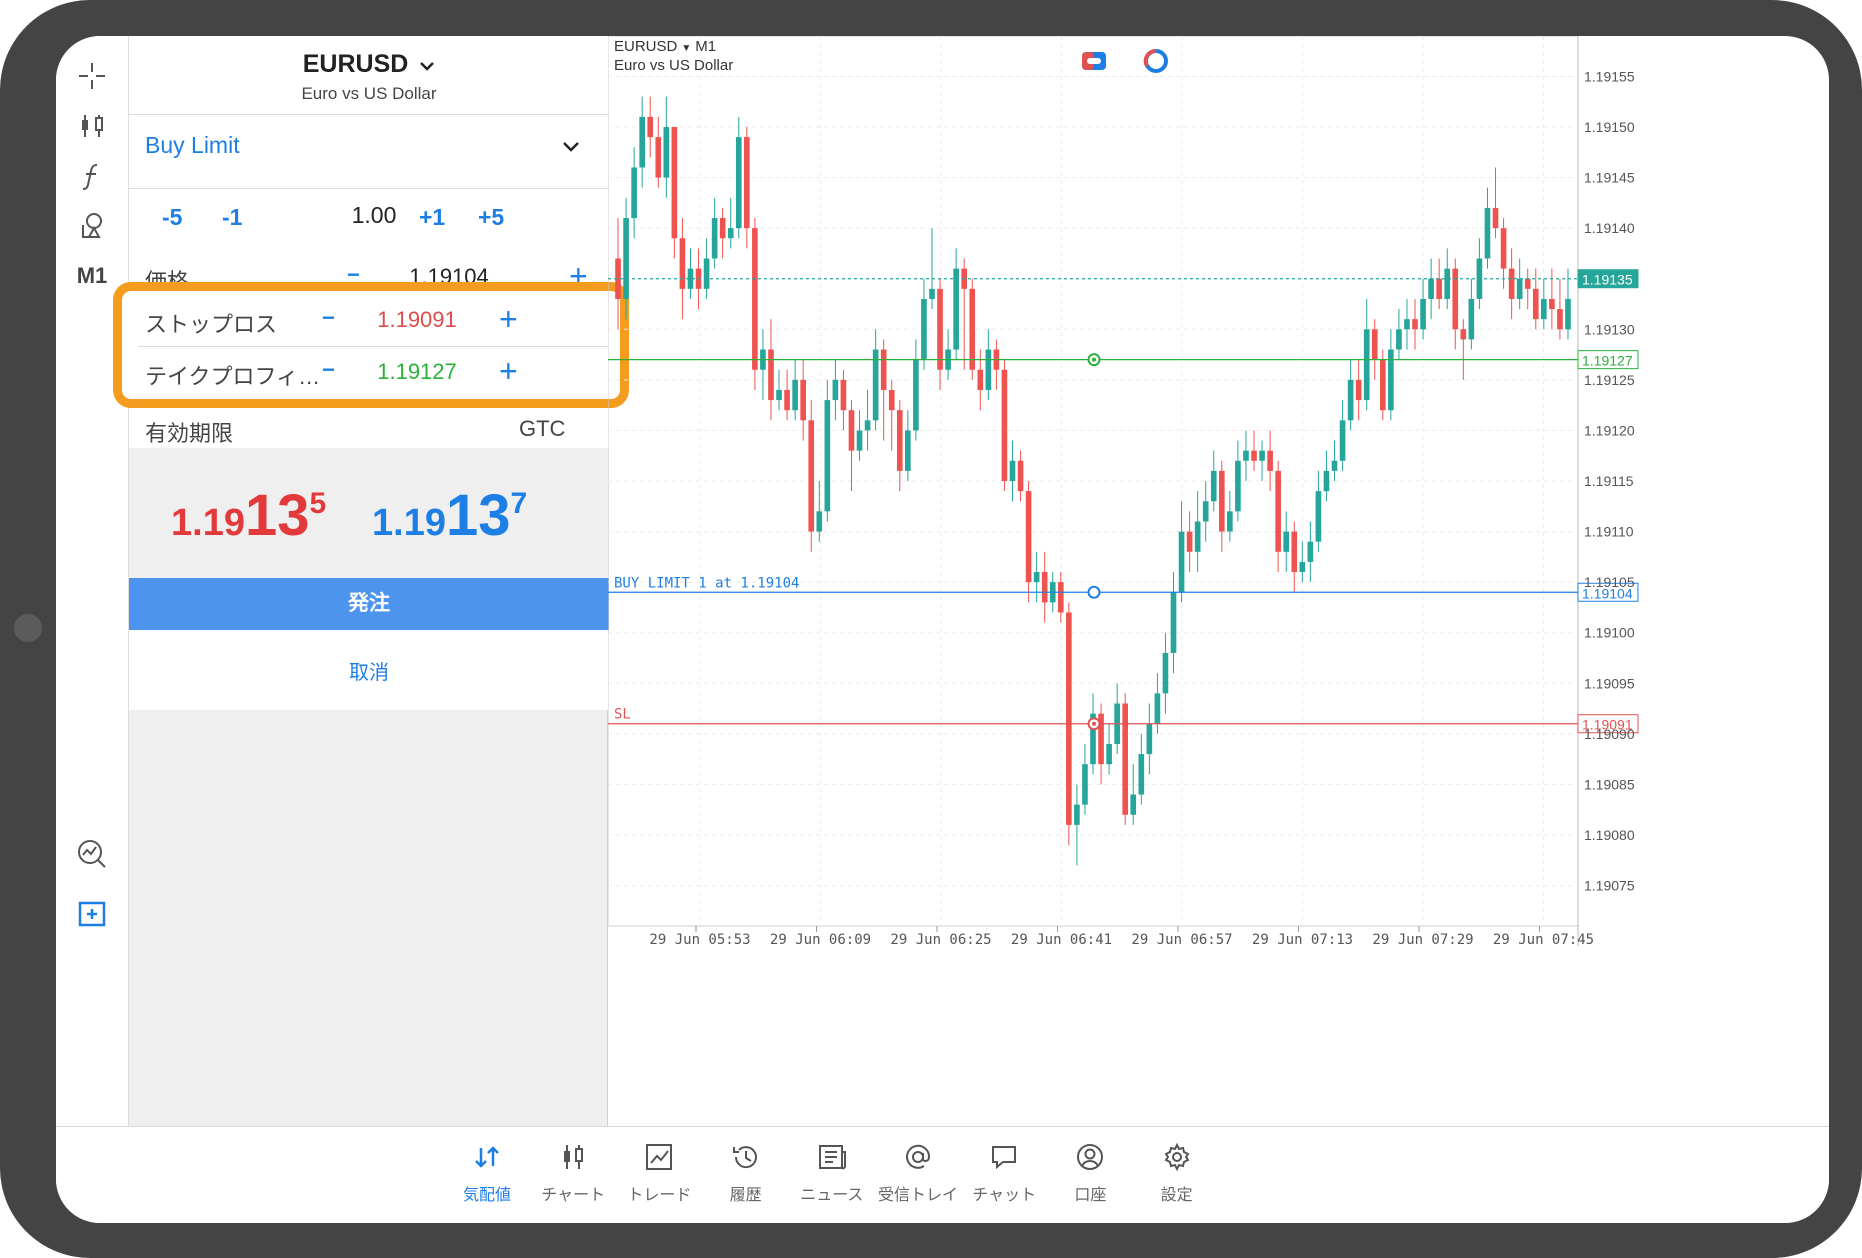 The width and height of the screenshot is (1862, 1258). What do you see at coordinates (573, 1195) in the screenshot?
I see `nav-item-label: チャート` at bounding box center [573, 1195].